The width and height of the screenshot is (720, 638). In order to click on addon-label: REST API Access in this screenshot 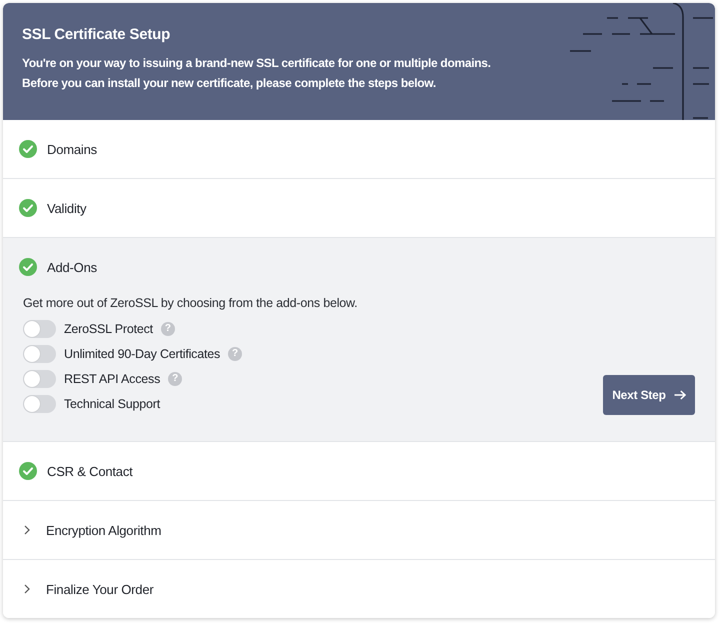, I will do `click(112, 379)`.